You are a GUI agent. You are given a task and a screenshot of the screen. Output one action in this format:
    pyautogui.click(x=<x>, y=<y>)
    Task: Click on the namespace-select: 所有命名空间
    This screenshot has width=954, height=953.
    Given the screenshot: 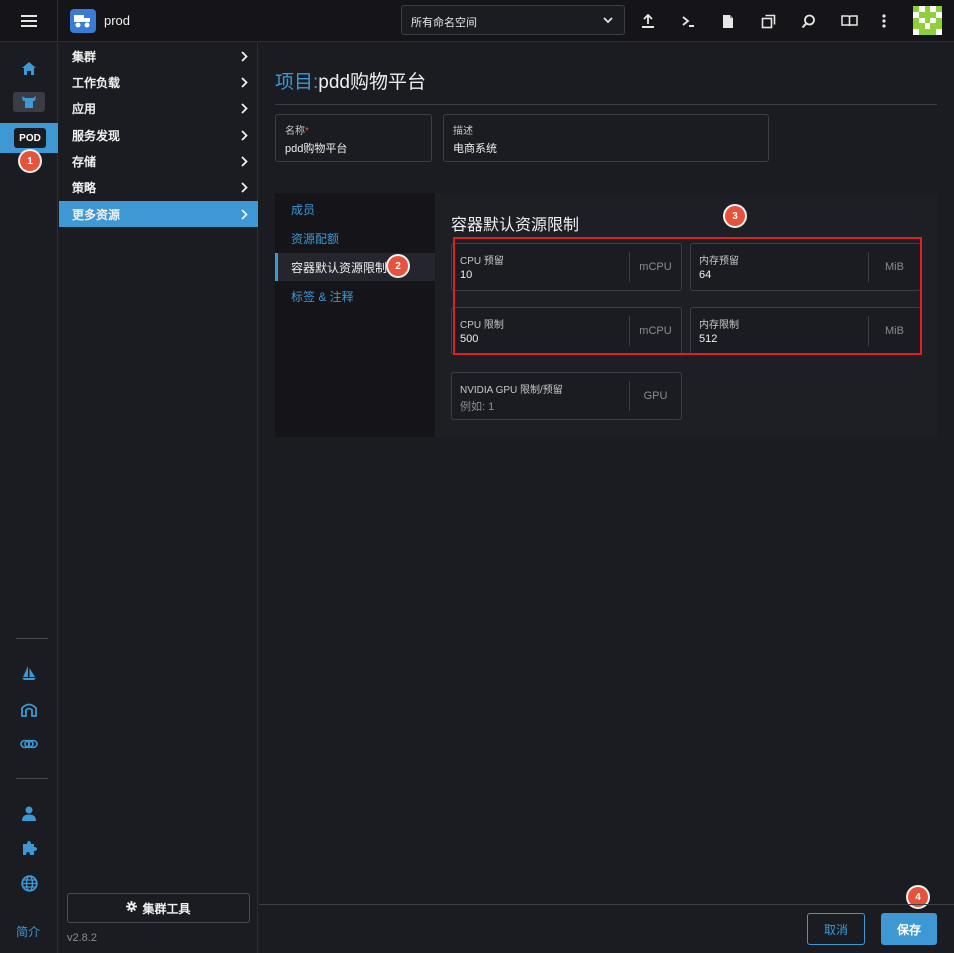 What is the action you would take?
    pyautogui.click(x=513, y=20)
    